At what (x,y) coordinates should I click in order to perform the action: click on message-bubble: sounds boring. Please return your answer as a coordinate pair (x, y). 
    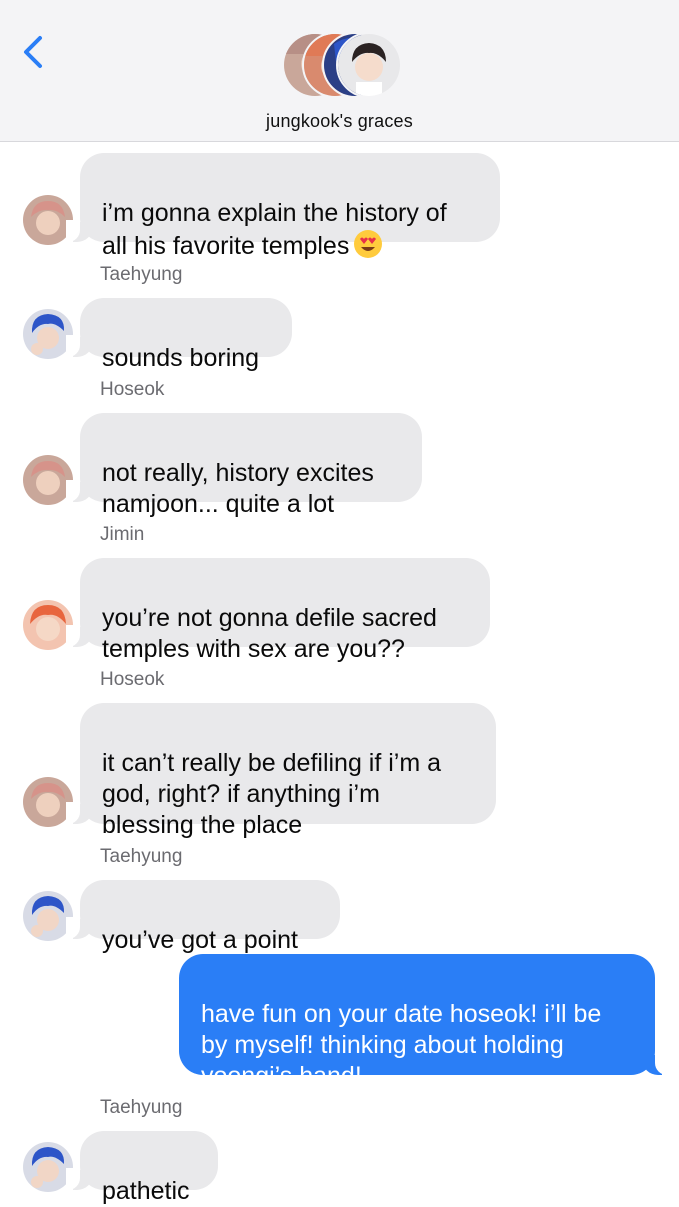
    Looking at the image, I should click on (179, 335).